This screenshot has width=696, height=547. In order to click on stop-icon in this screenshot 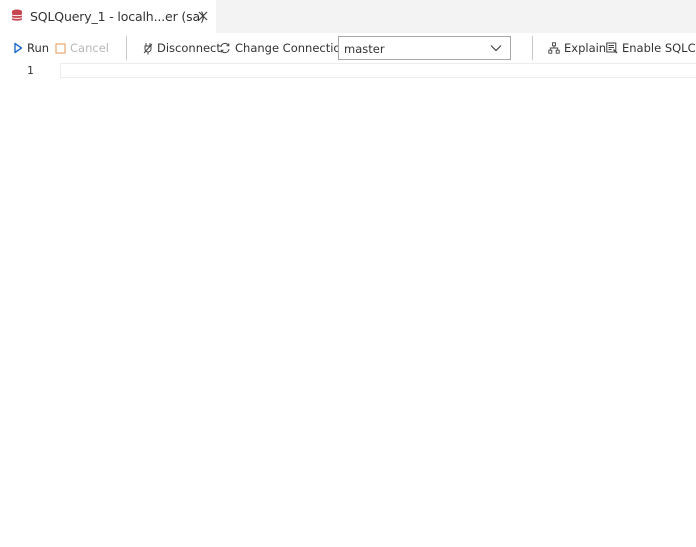, I will do `click(60, 48)`.